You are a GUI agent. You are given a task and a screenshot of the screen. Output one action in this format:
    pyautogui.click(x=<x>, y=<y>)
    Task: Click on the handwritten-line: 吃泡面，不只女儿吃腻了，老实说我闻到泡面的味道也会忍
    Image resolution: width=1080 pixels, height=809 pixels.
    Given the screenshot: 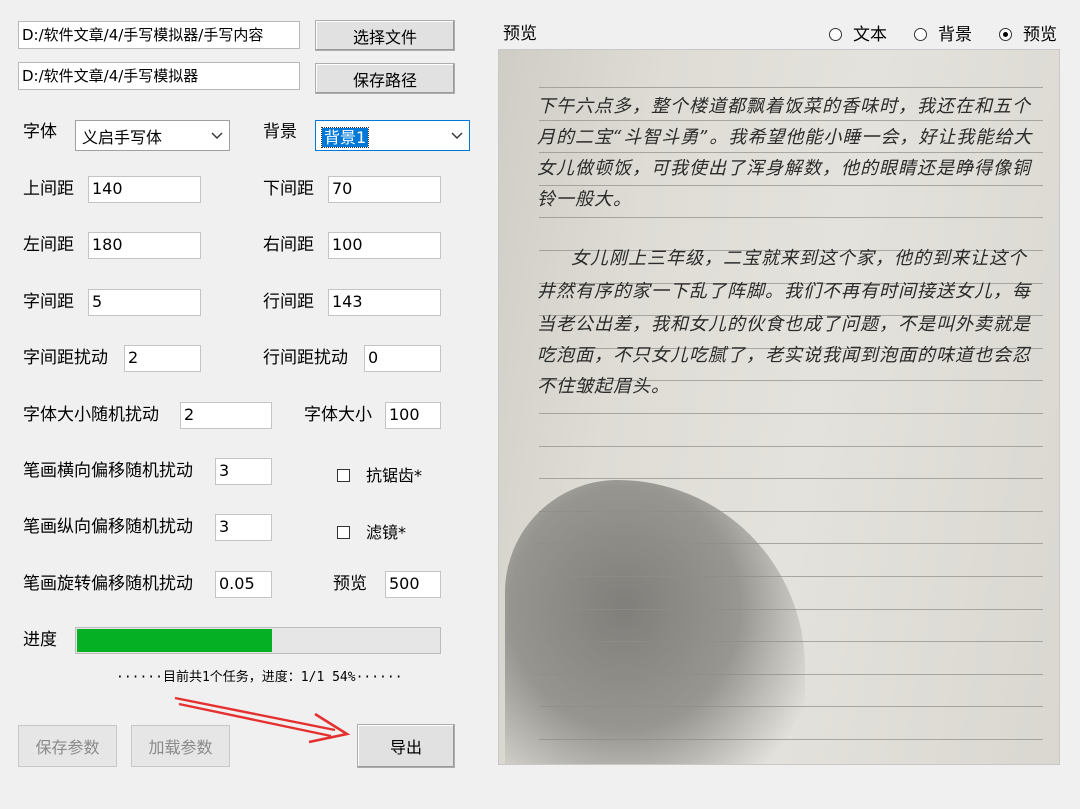 What is the action you would take?
    pyautogui.click(x=784, y=355)
    